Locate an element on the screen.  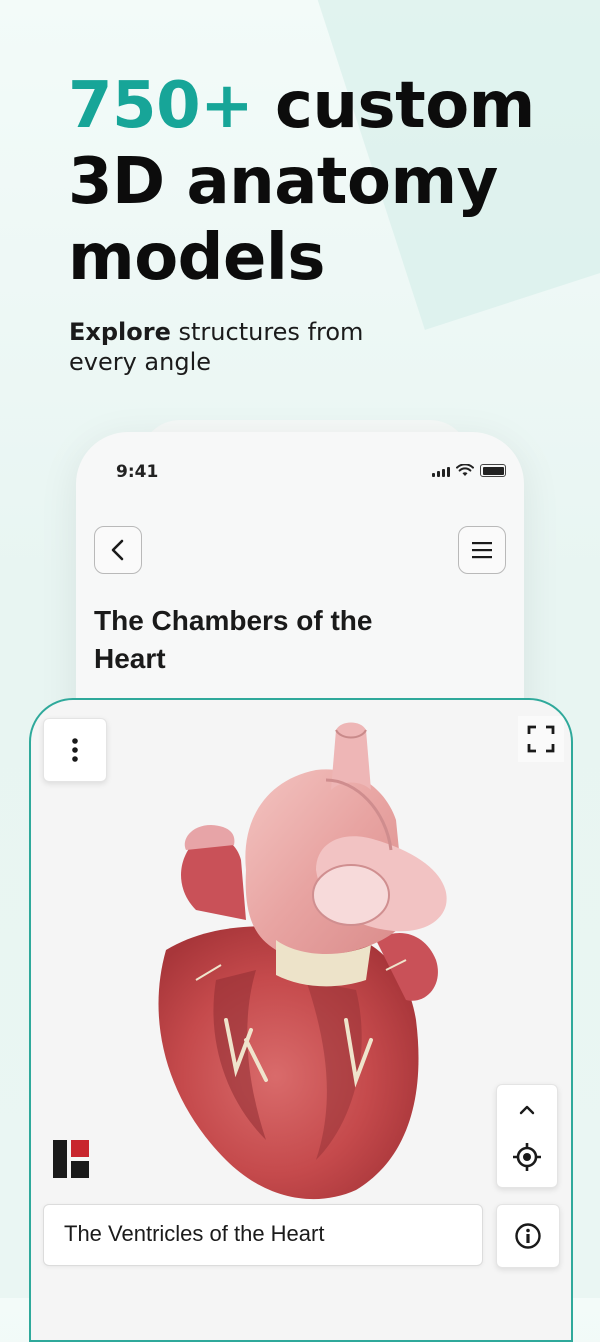
headline-line1: custom is located at coordinates (394, 106).